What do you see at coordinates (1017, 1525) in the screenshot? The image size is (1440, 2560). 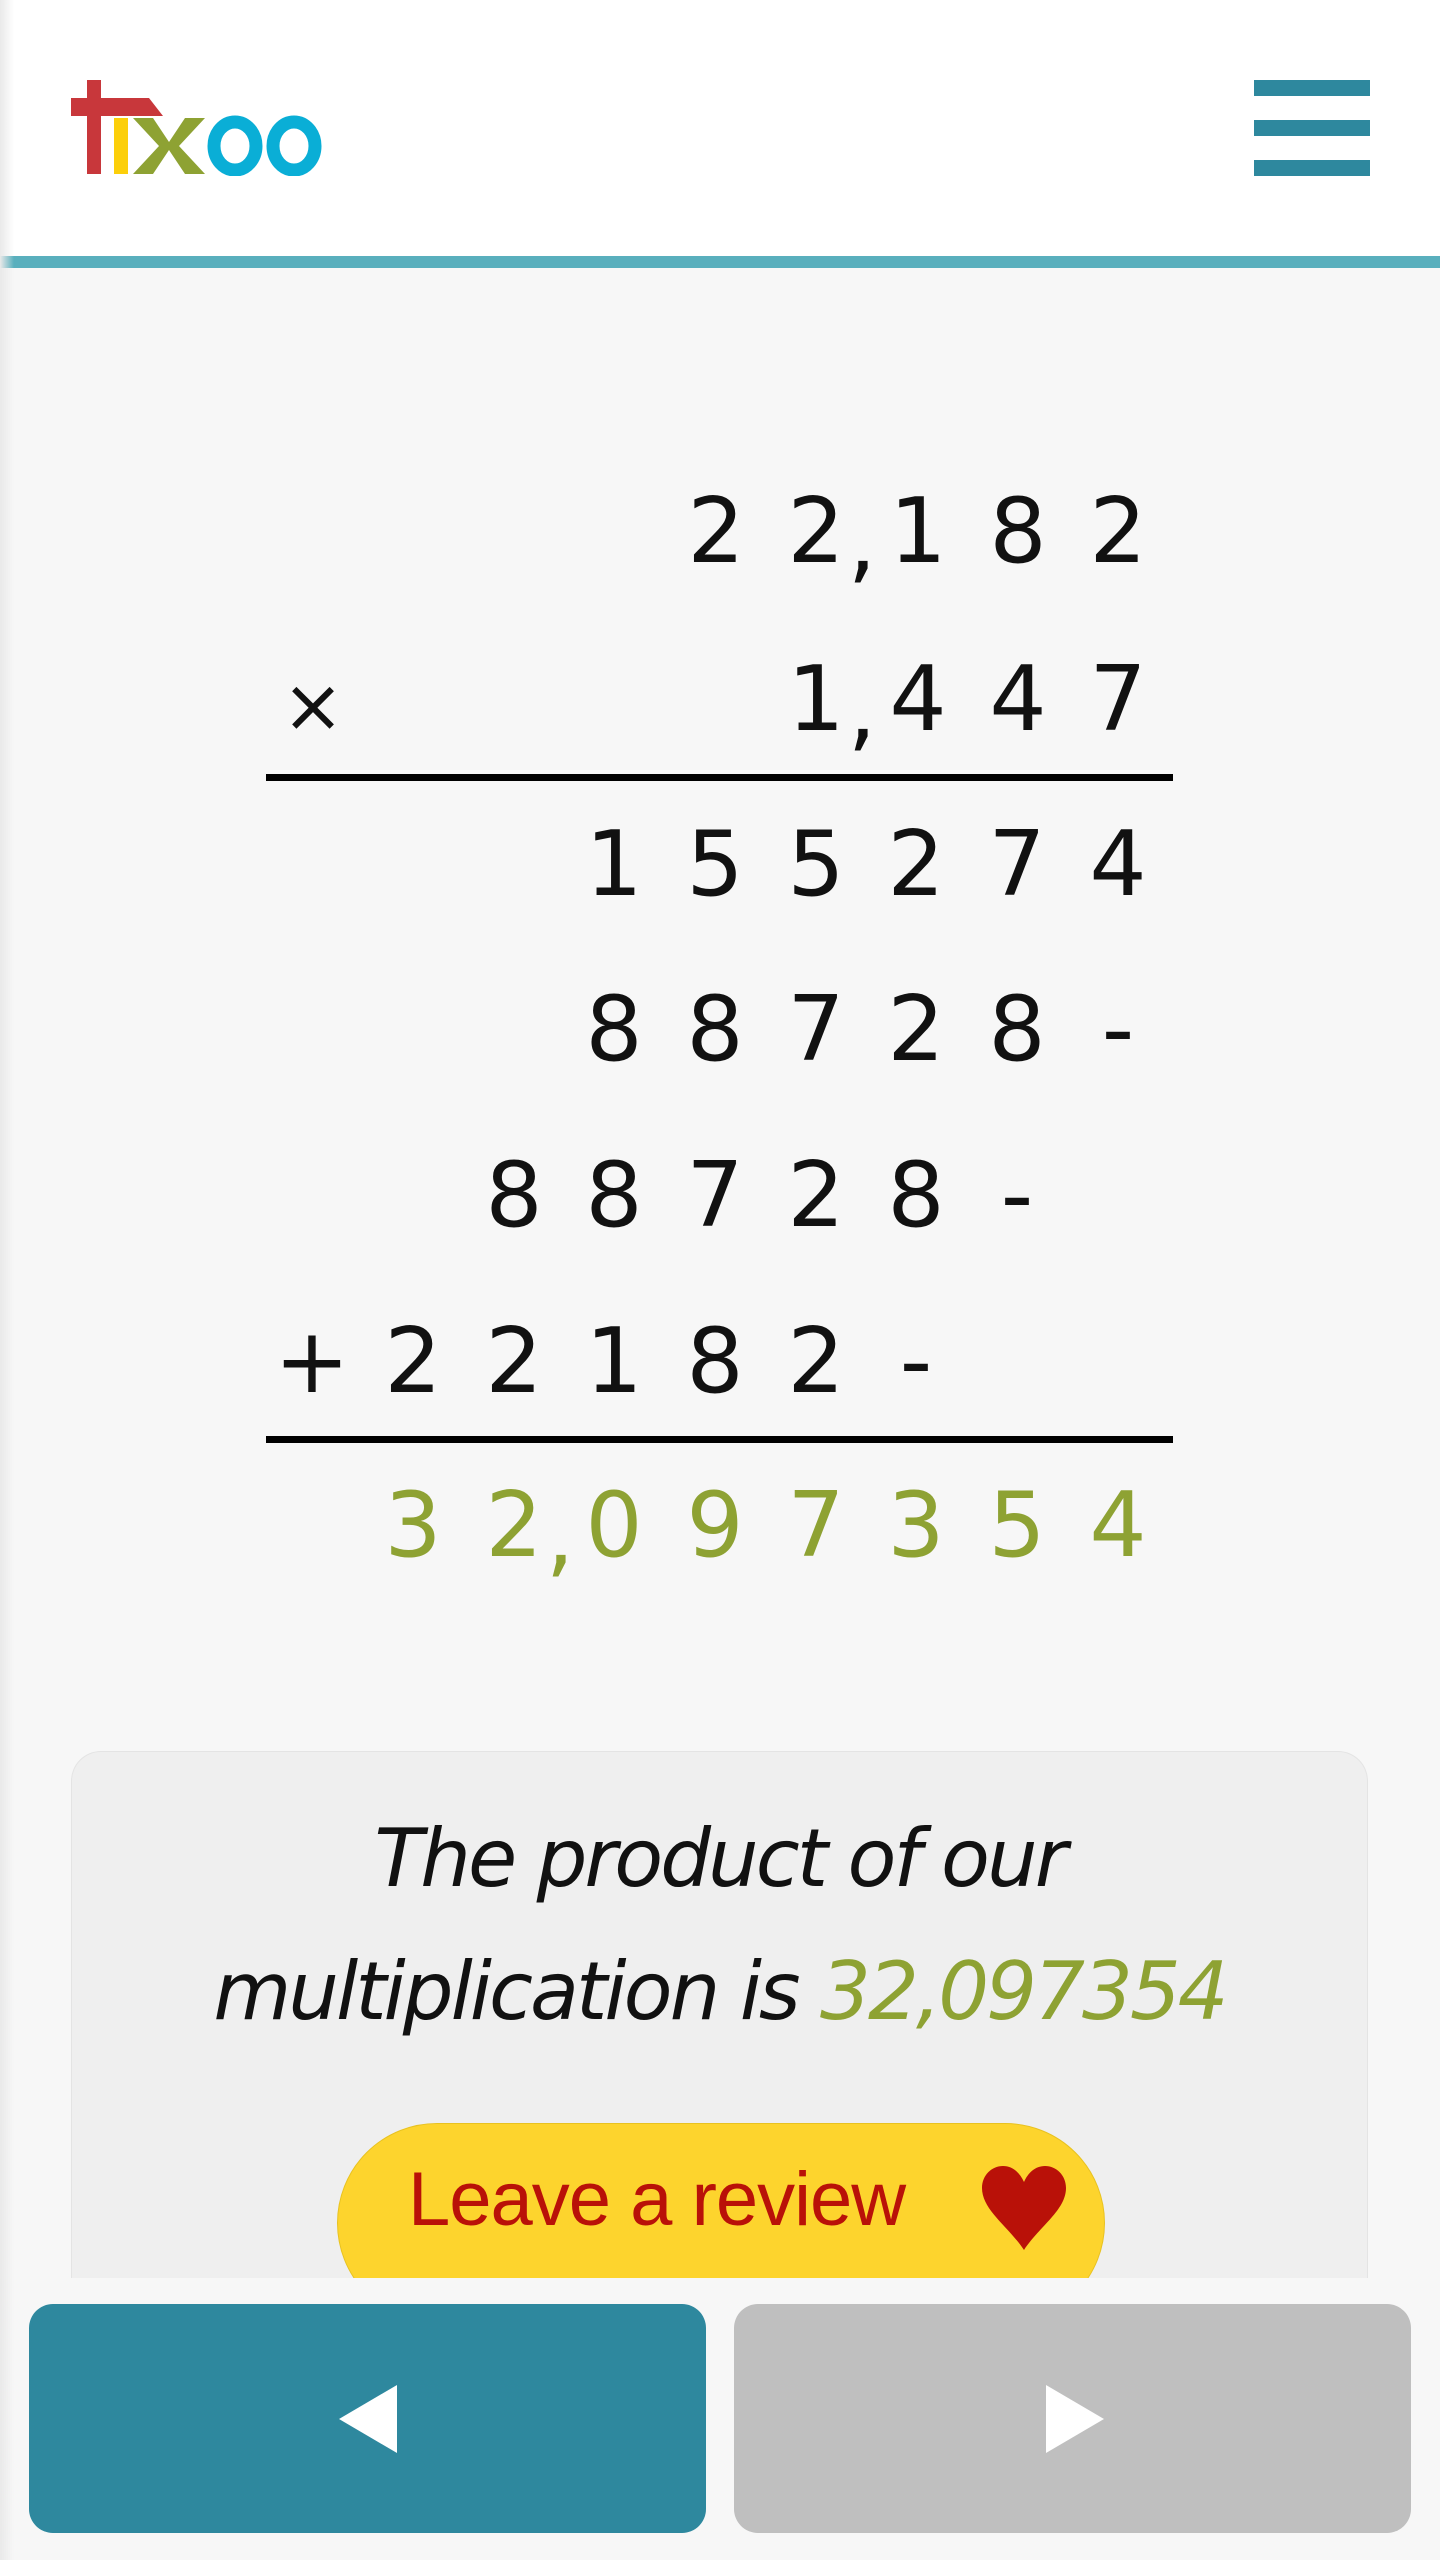 I see `result-digit: 5` at bounding box center [1017, 1525].